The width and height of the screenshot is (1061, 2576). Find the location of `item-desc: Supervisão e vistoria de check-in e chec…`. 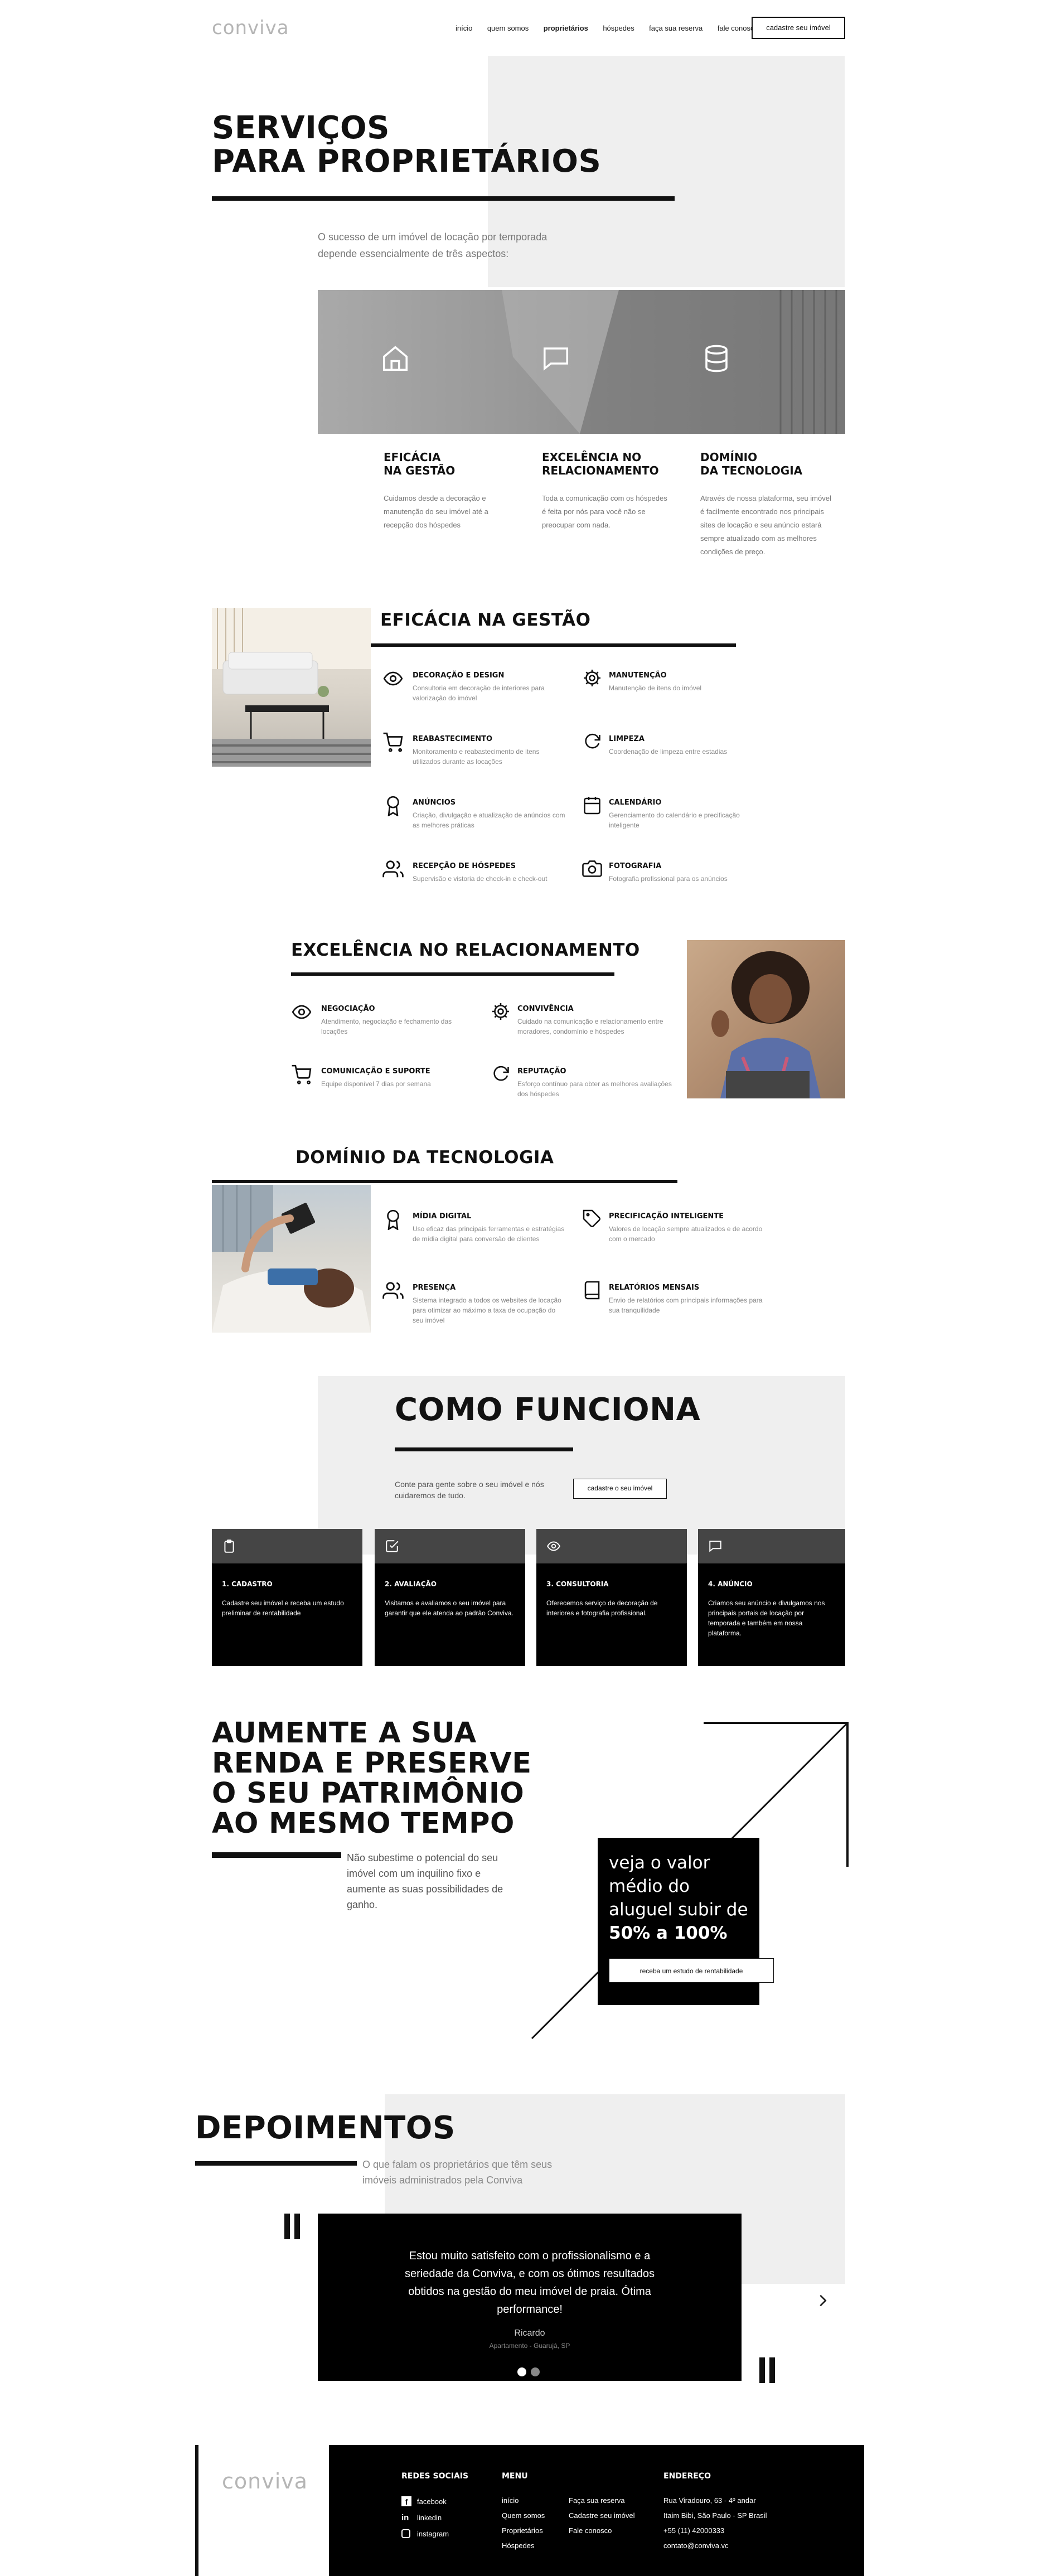

item-desc: Supervisão e vistoria de check-in e chec… is located at coordinates (481, 879).